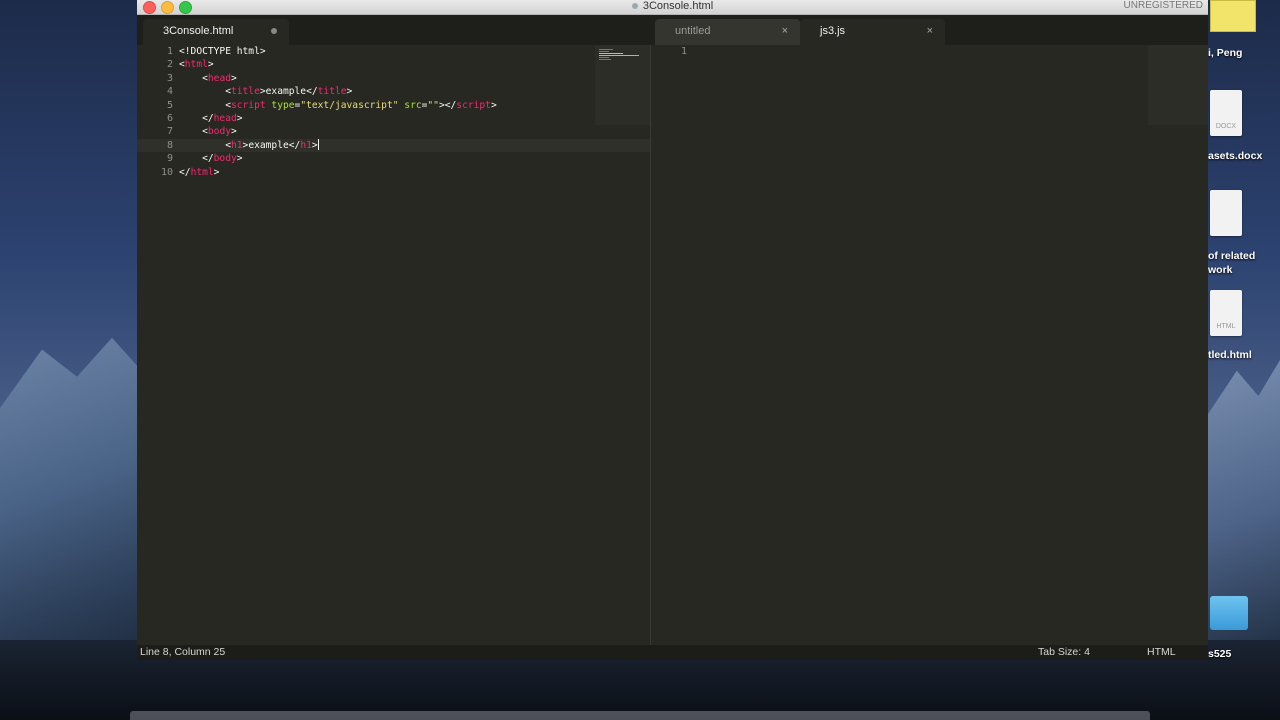  I want to click on dock, so click(640, 715).